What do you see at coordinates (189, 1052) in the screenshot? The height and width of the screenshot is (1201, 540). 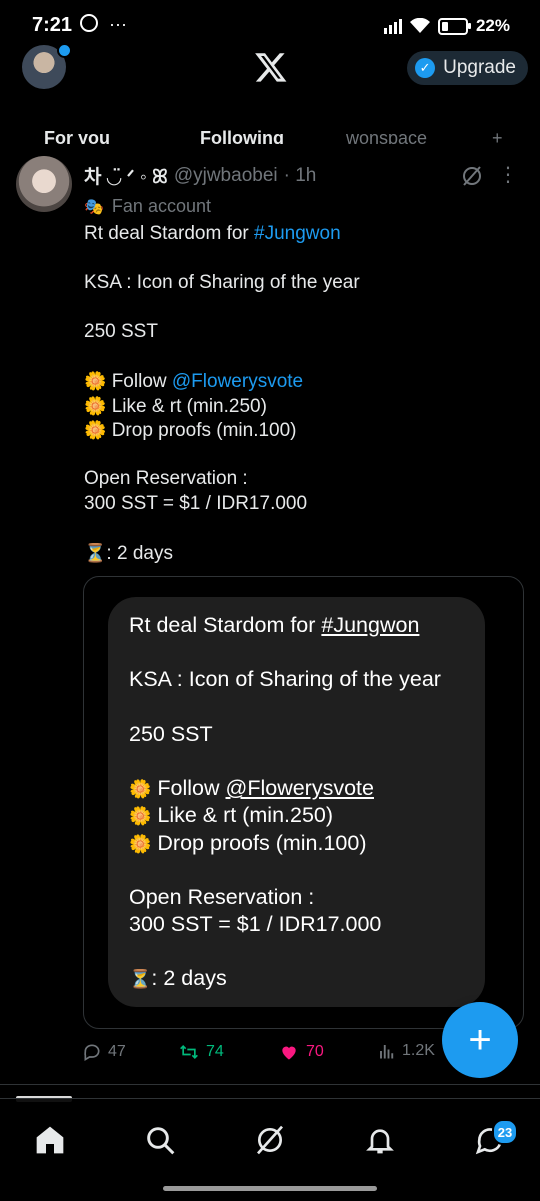 I see `retweet-icon` at bounding box center [189, 1052].